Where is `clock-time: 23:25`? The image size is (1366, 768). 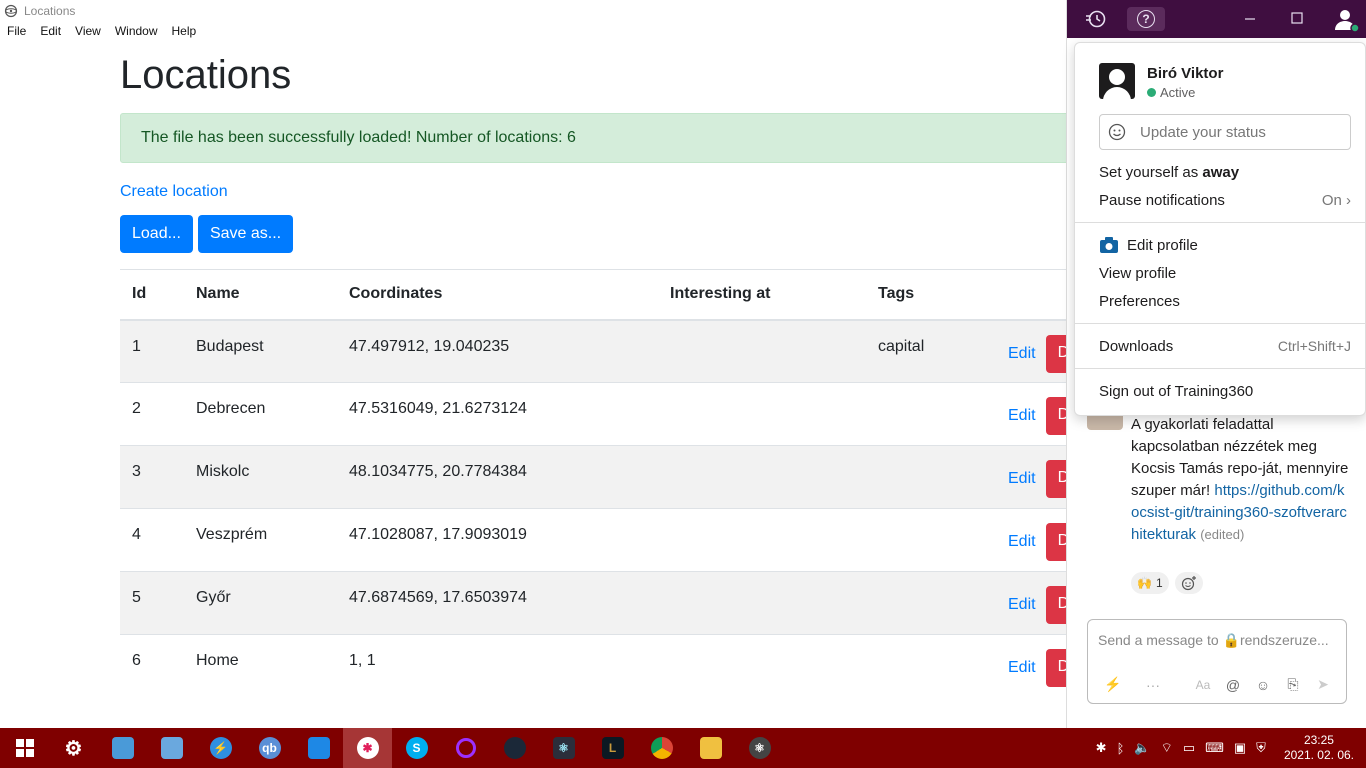
clock-time: 23:25 is located at coordinates (1318, 740).